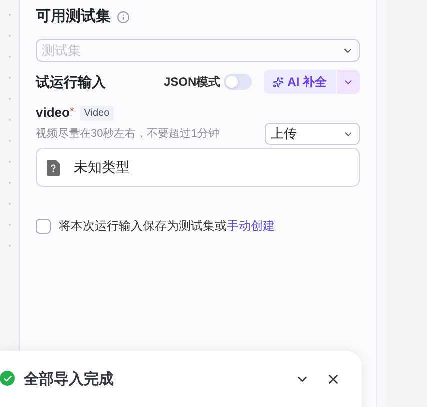  Describe the element at coordinates (71, 82) in the screenshot. I see `section-title: 试运行输入` at that location.